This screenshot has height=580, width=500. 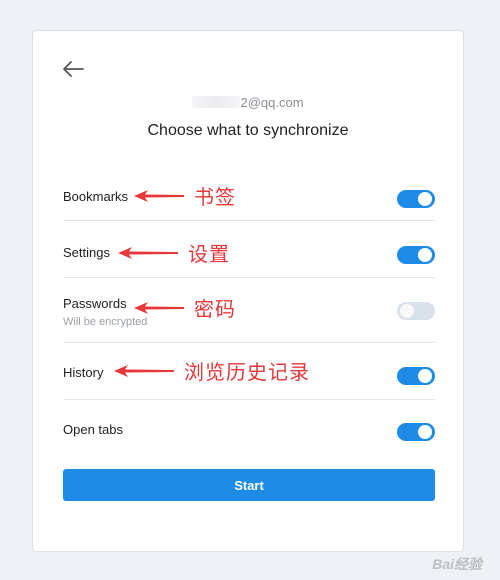 I want to click on sync-row-label: Bookmarks, so click(x=96, y=196).